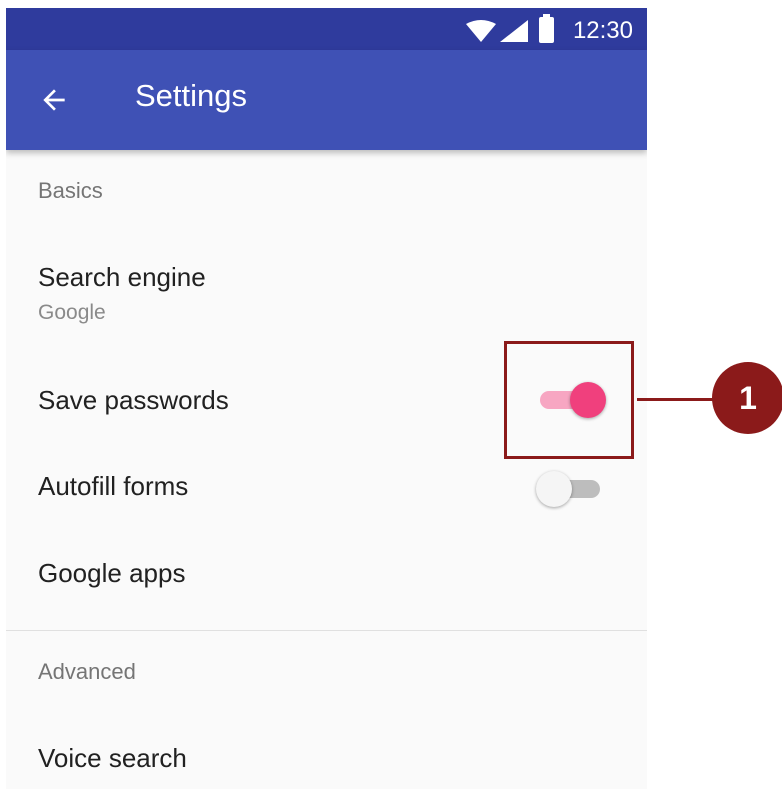 The height and width of the screenshot is (789, 782). What do you see at coordinates (112, 573) in the screenshot?
I see `google-apps-label: Google apps` at bounding box center [112, 573].